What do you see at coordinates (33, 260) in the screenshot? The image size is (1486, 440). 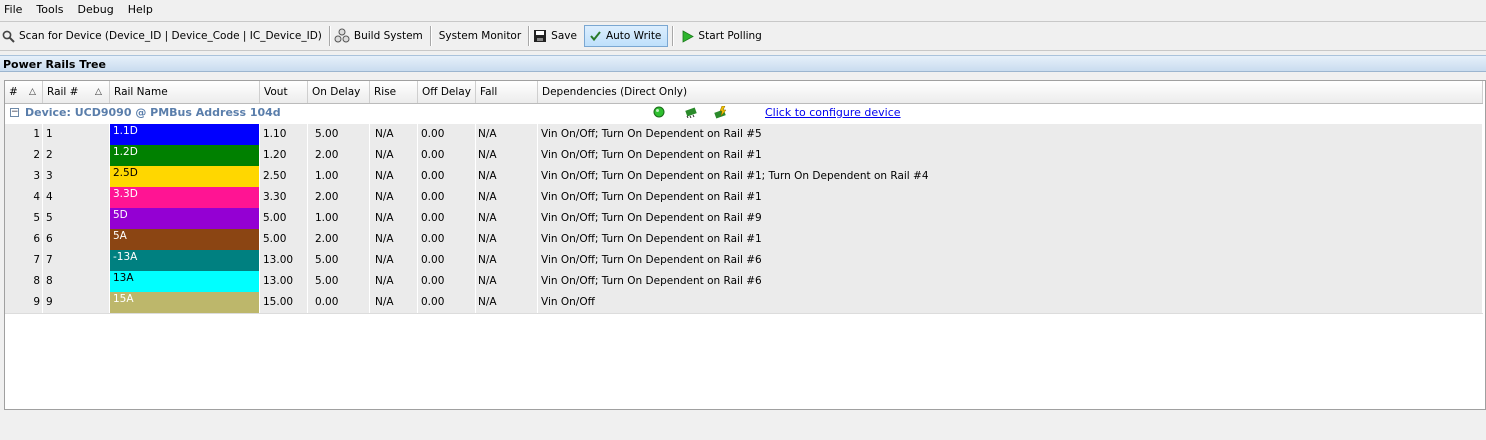 I see `row-number-cell: 7` at bounding box center [33, 260].